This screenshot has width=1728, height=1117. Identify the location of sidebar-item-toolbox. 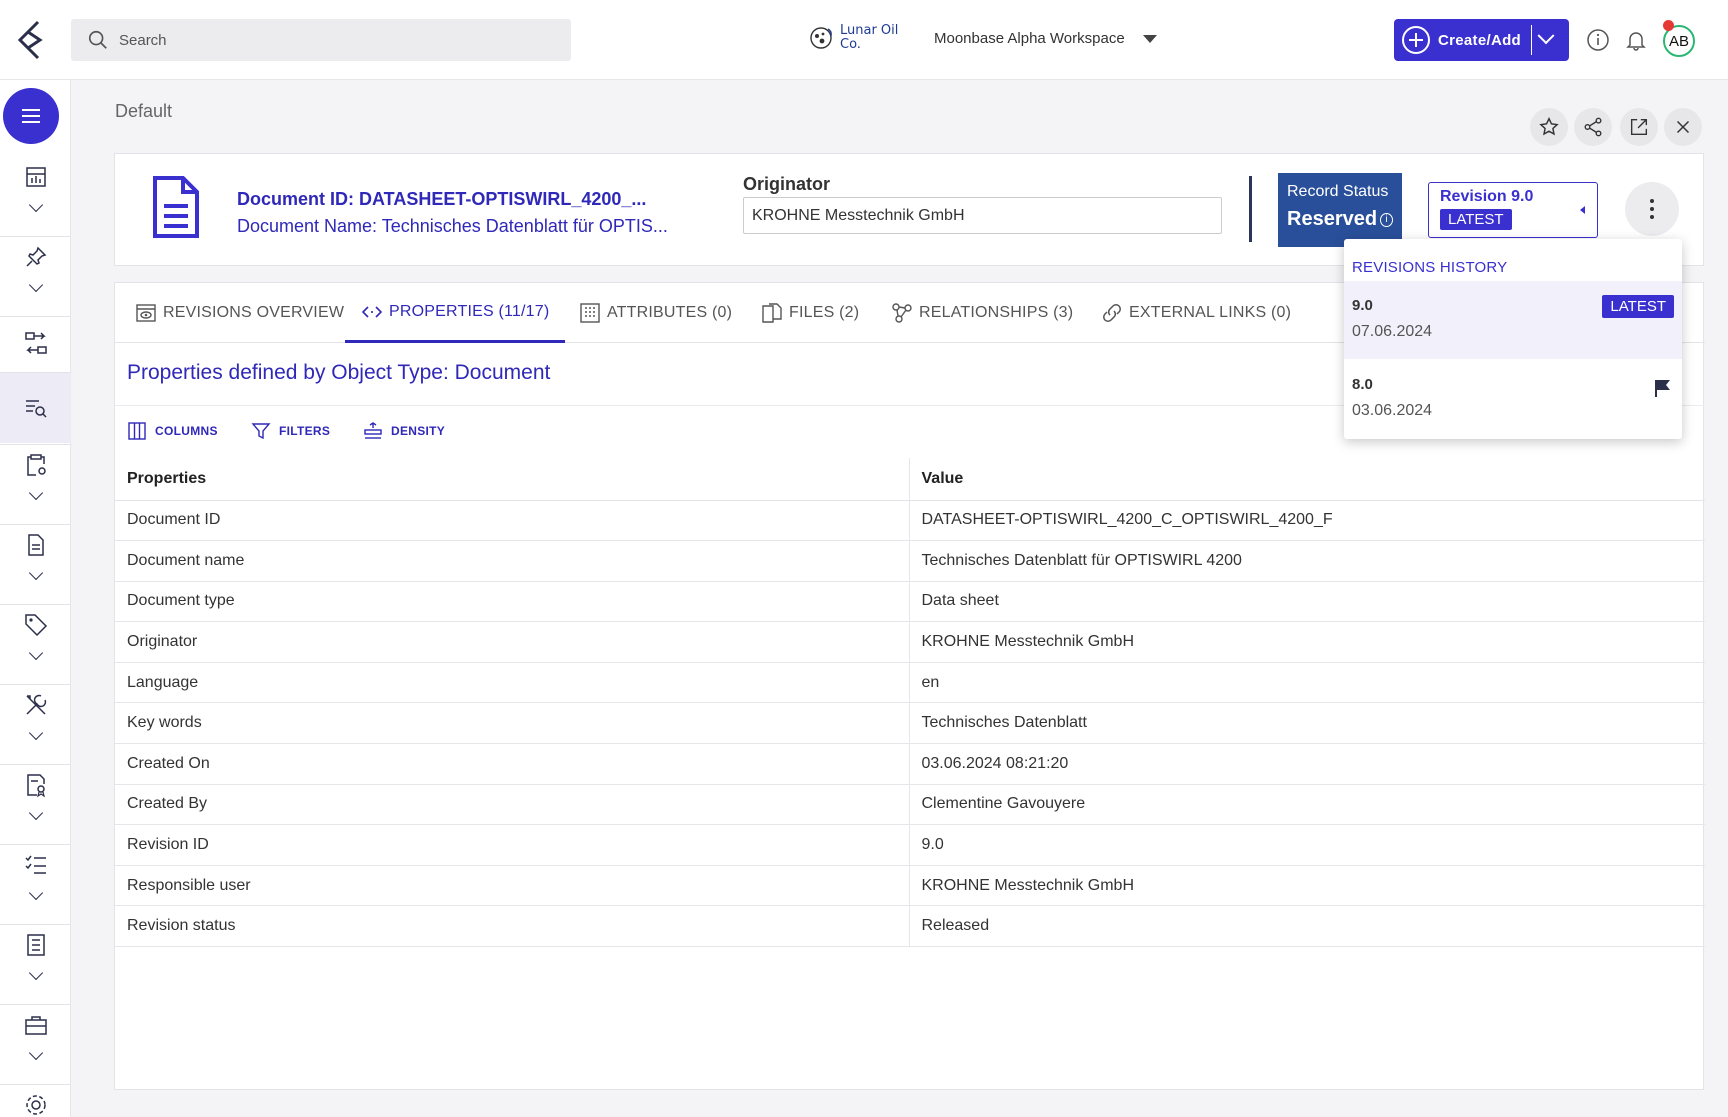
(35, 1036).